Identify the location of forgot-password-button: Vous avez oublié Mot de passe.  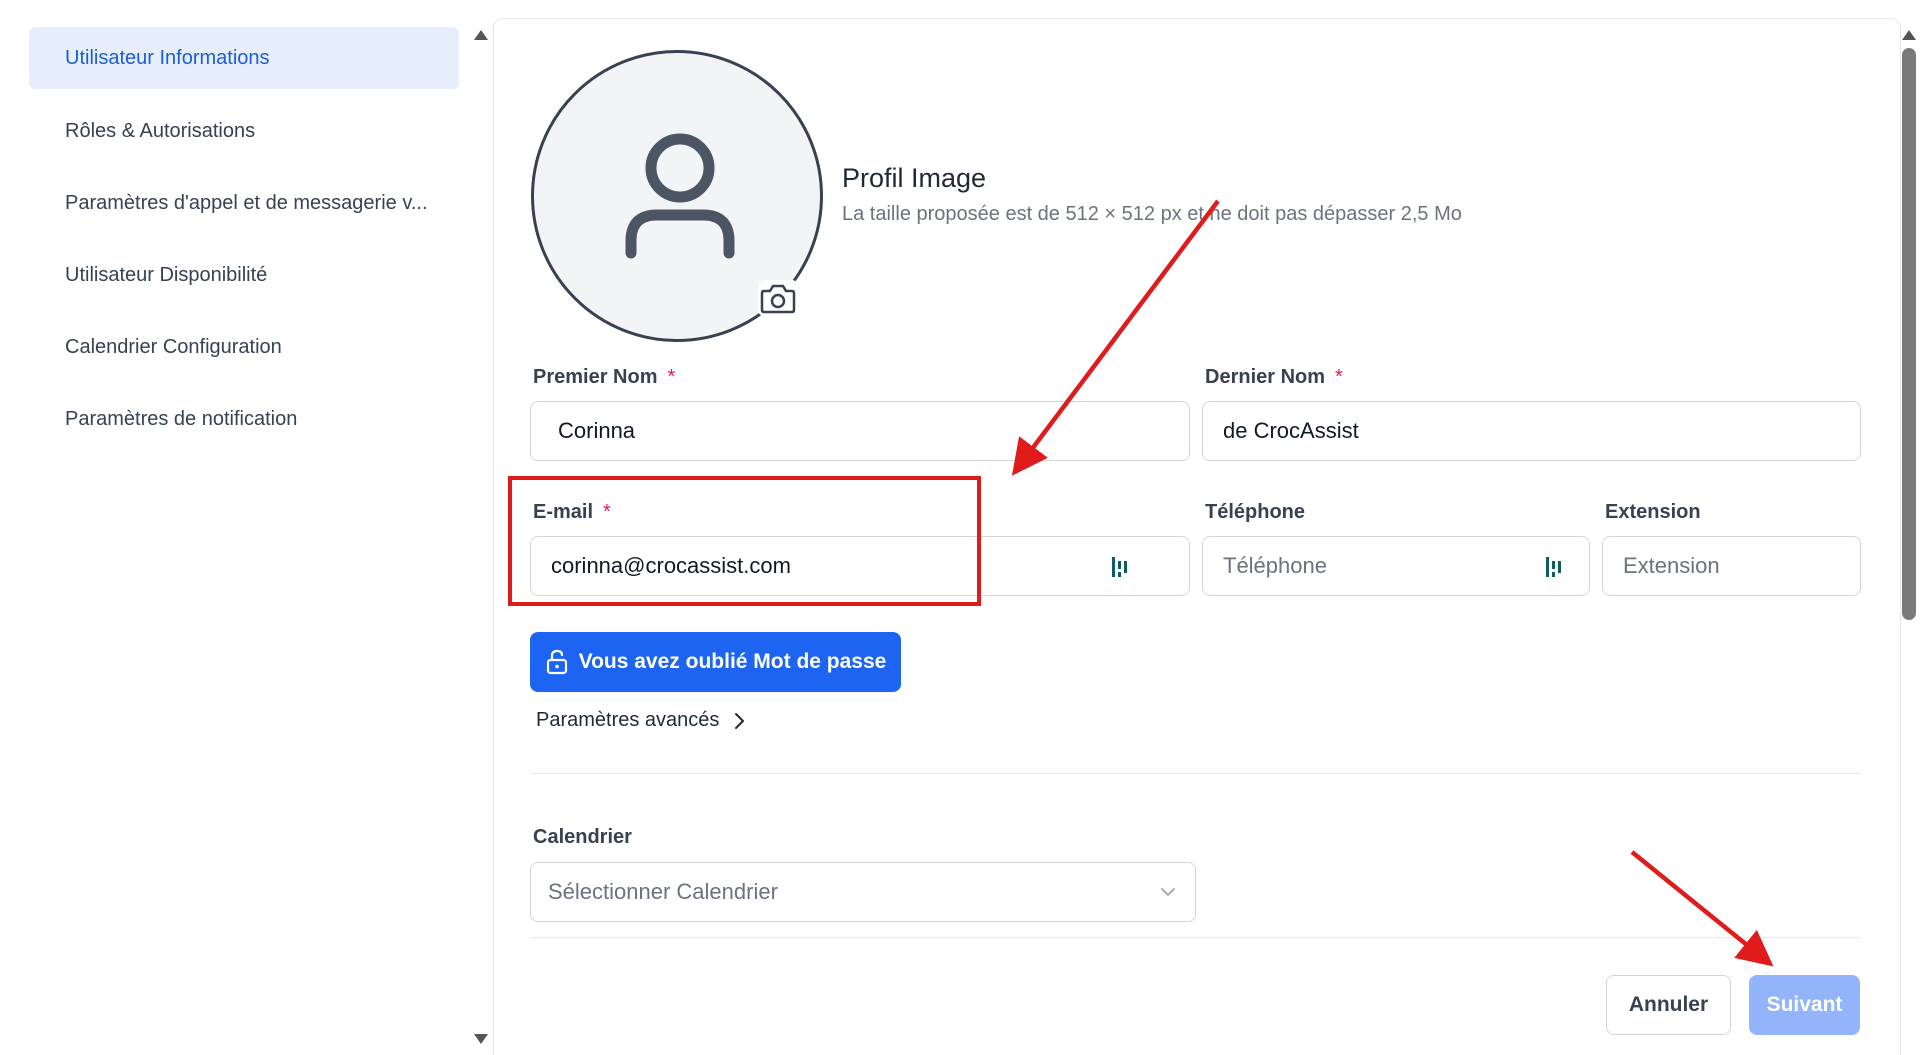
(715, 662).